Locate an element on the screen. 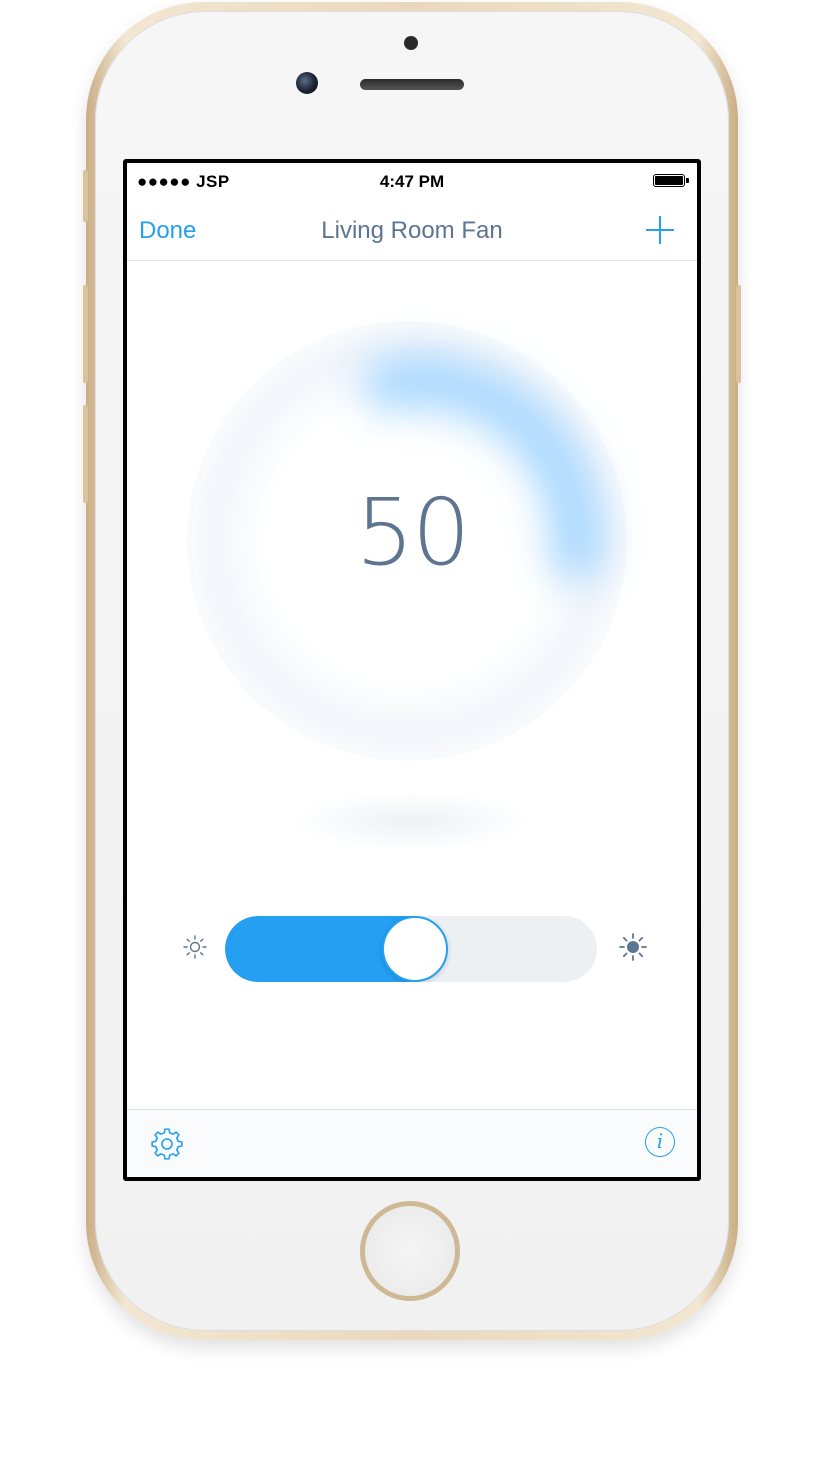  proximity-sensor is located at coordinates (411, 43).